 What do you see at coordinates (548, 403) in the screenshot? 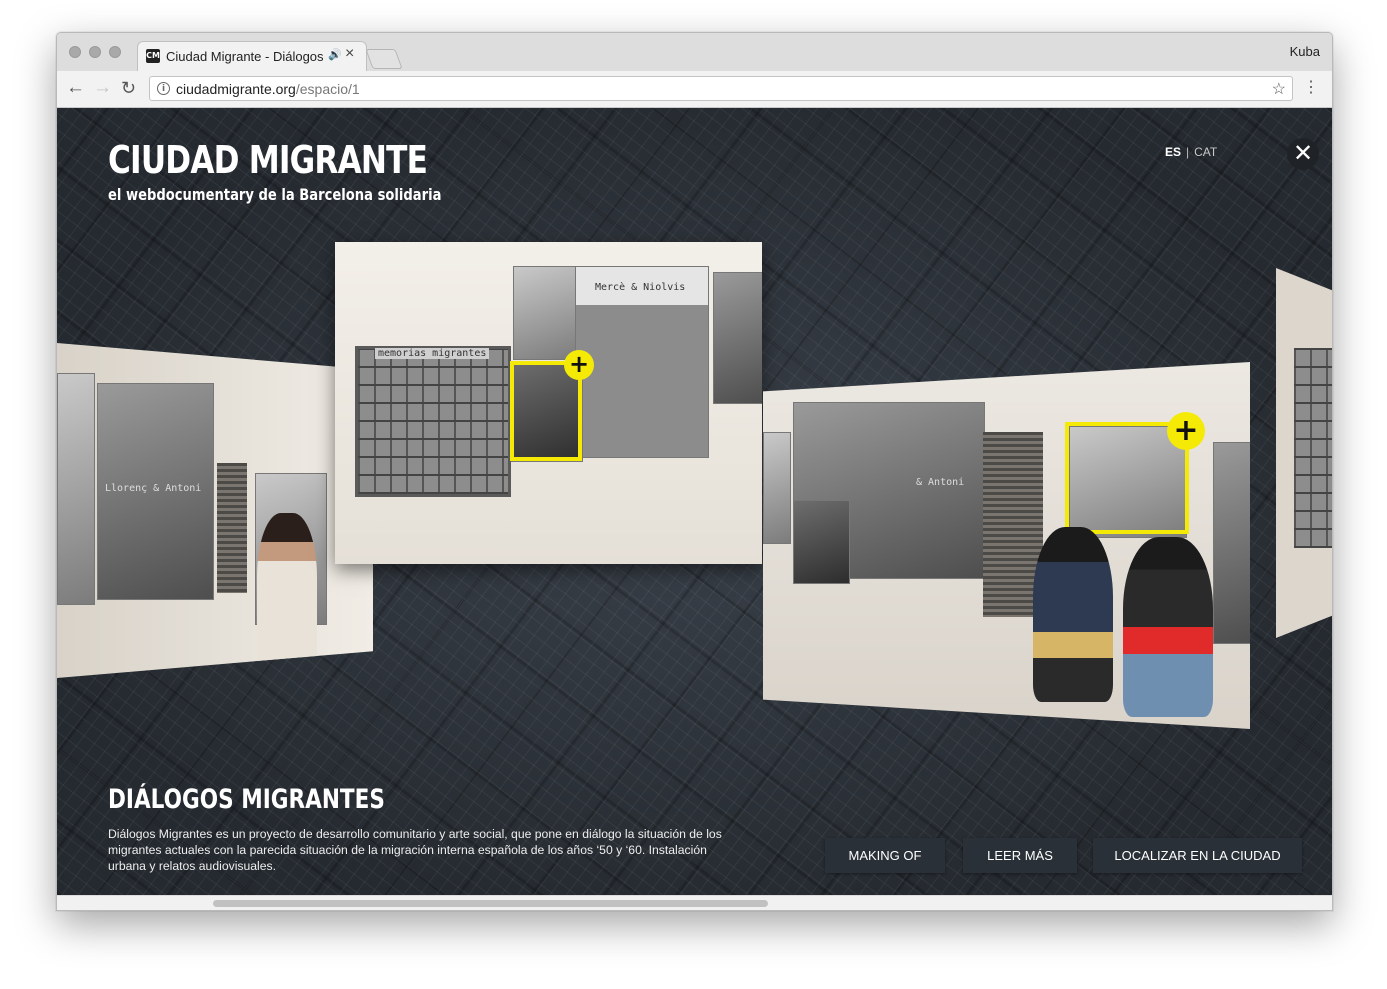
I see `gallery-panel-center: memorias migrantes Mercè & Niolvis +` at bounding box center [548, 403].